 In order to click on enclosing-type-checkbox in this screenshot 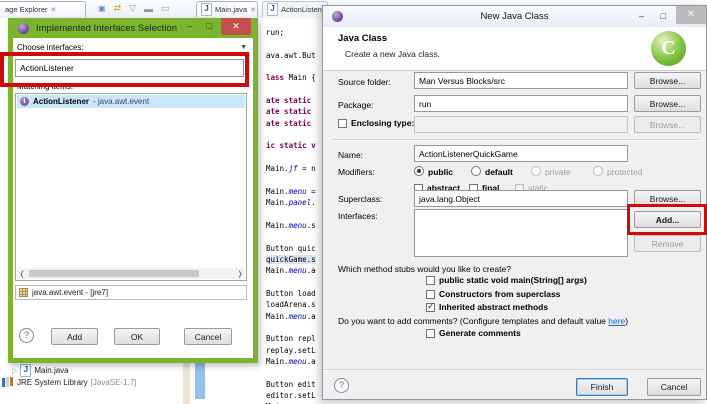, I will do `click(342, 123)`.